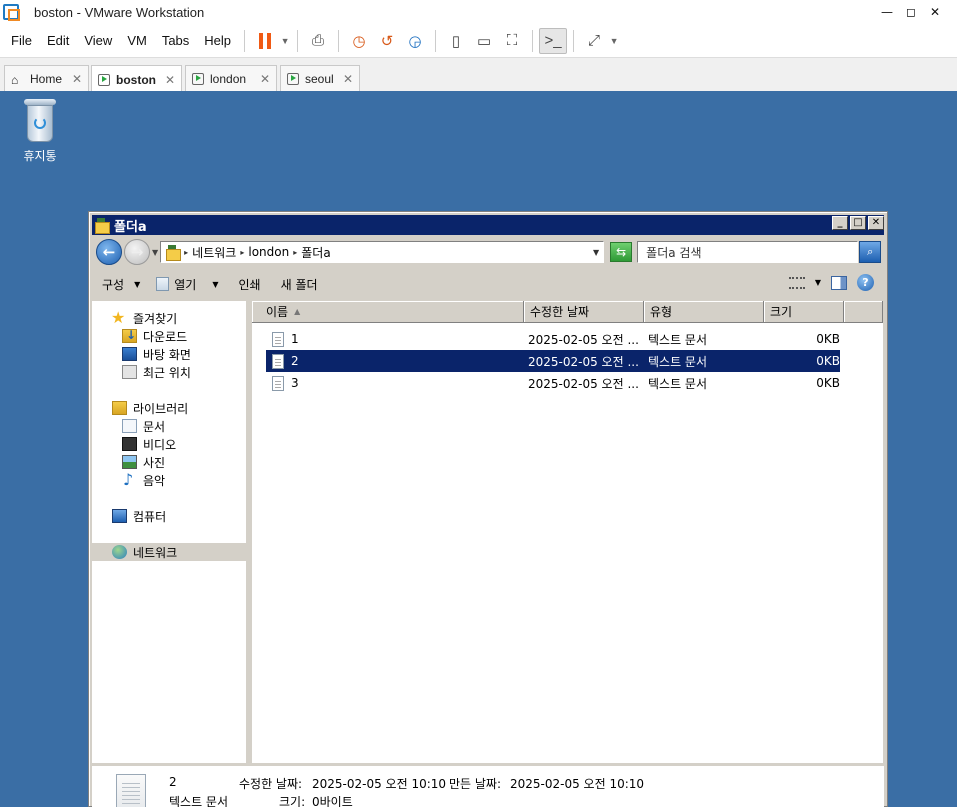 This screenshot has width=957, height=807. What do you see at coordinates (97, 40) in the screenshot?
I see `menu-view: View` at bounding box center [97, 40].